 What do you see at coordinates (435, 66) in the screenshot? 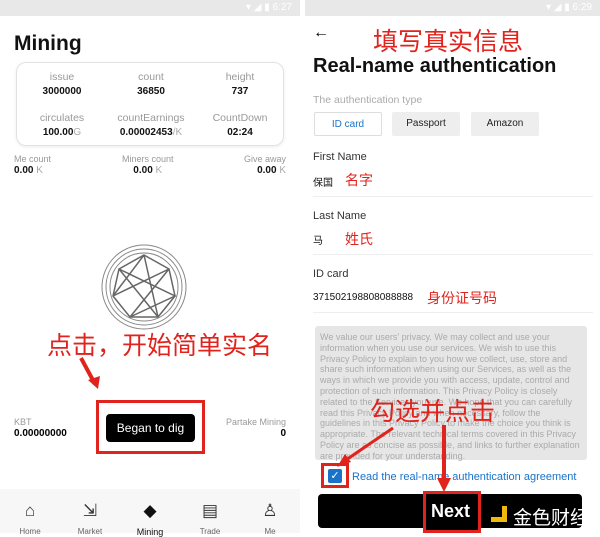
I see `page-title: Real-name authentication` at bounding box center [435, 66].